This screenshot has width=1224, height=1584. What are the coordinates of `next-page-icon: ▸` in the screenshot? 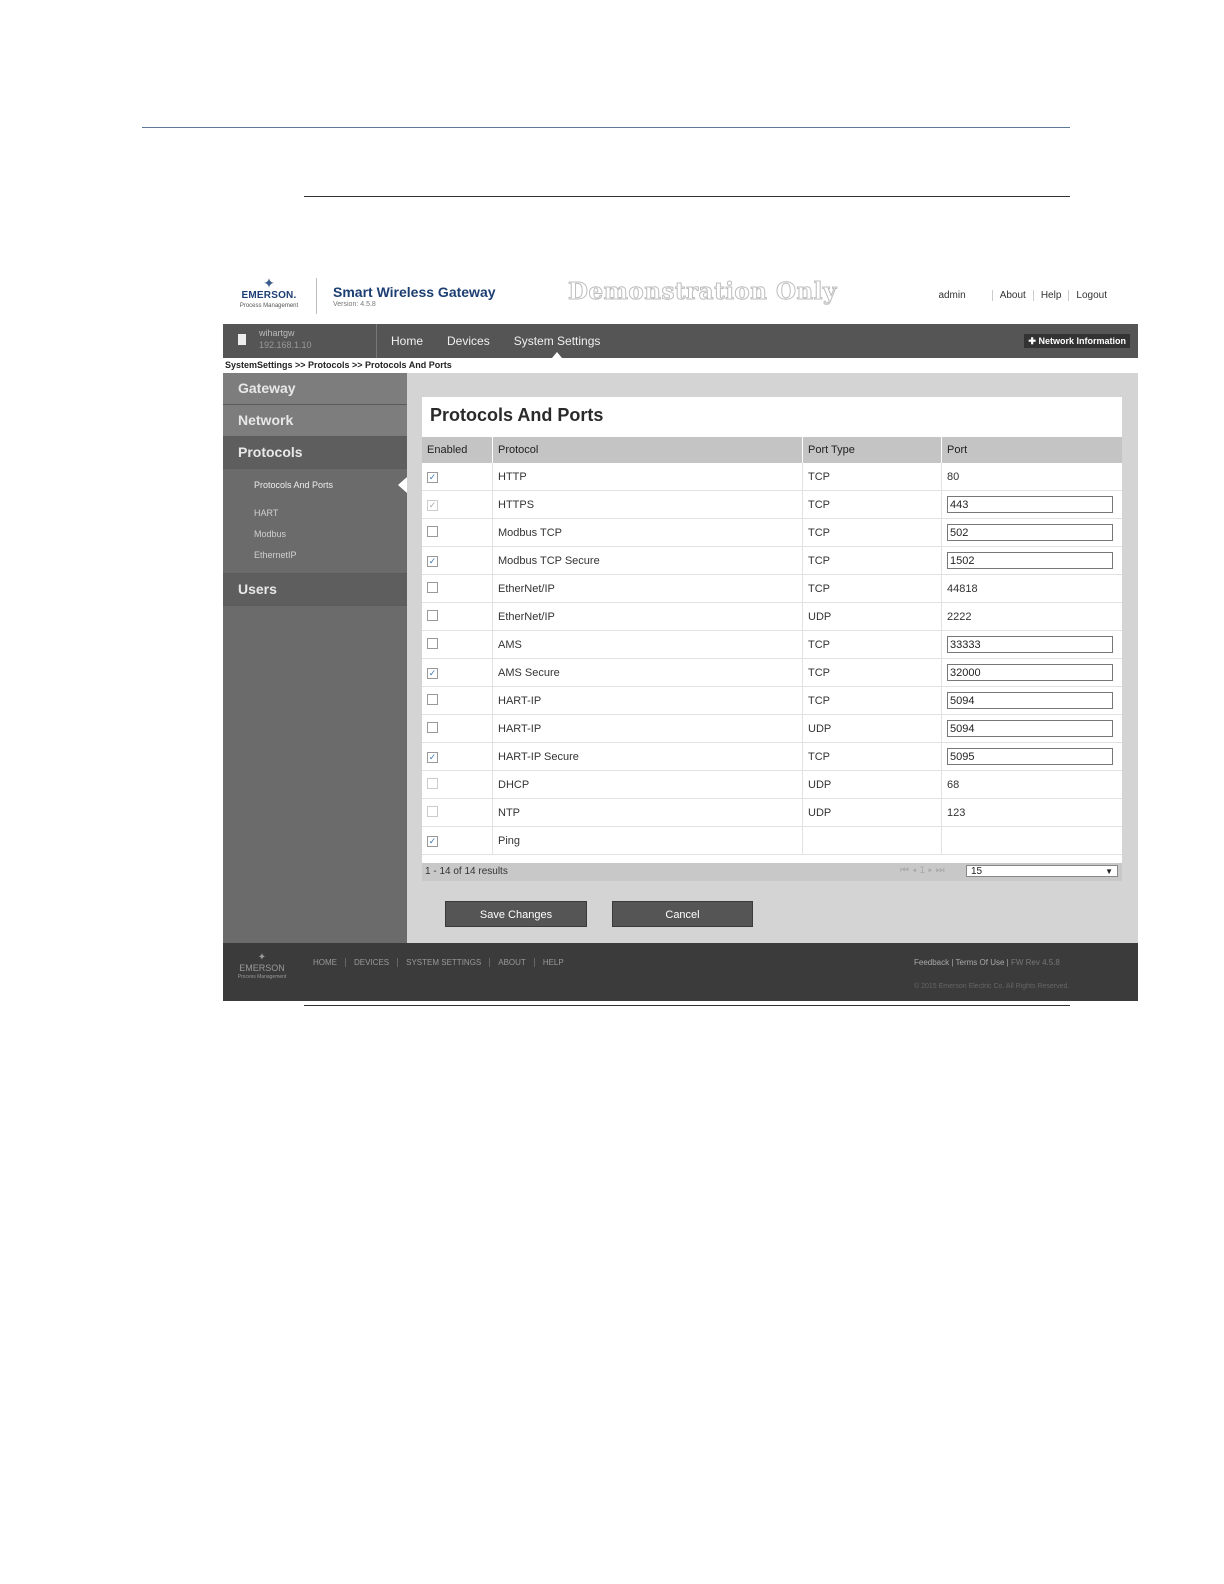 It's located at (932, 870).